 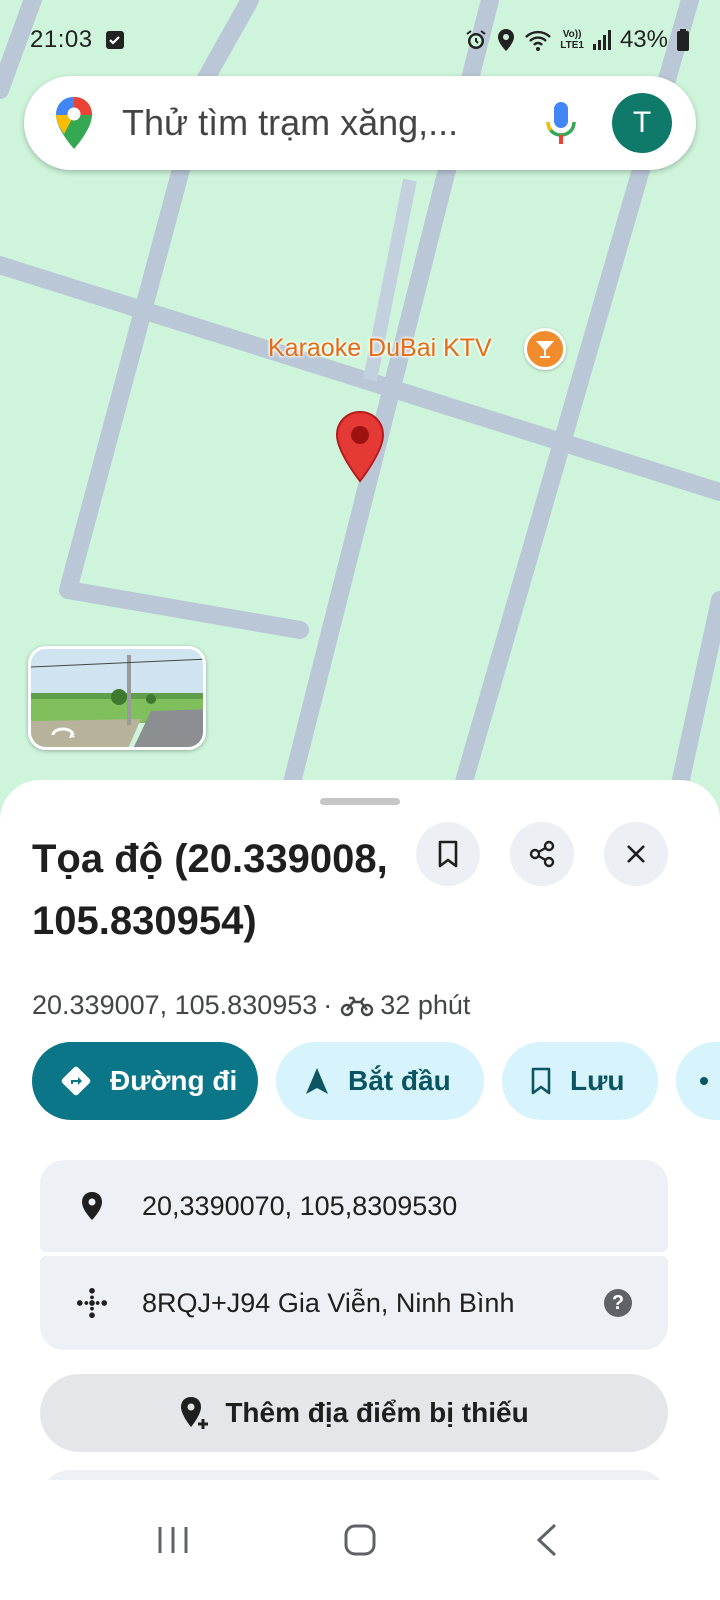 I want to click on check-notification-icon, so click(x=115, y=40).